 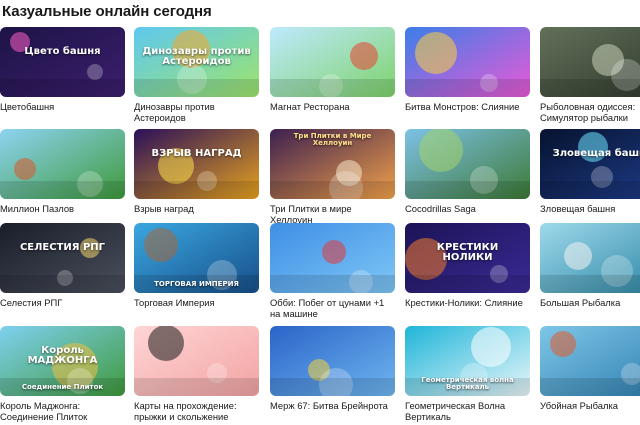 What do you see at coordinates (590, 405) in the screenshot?
I see `game-title: Убойная Рыбалка` at bounding box center [590, 405].